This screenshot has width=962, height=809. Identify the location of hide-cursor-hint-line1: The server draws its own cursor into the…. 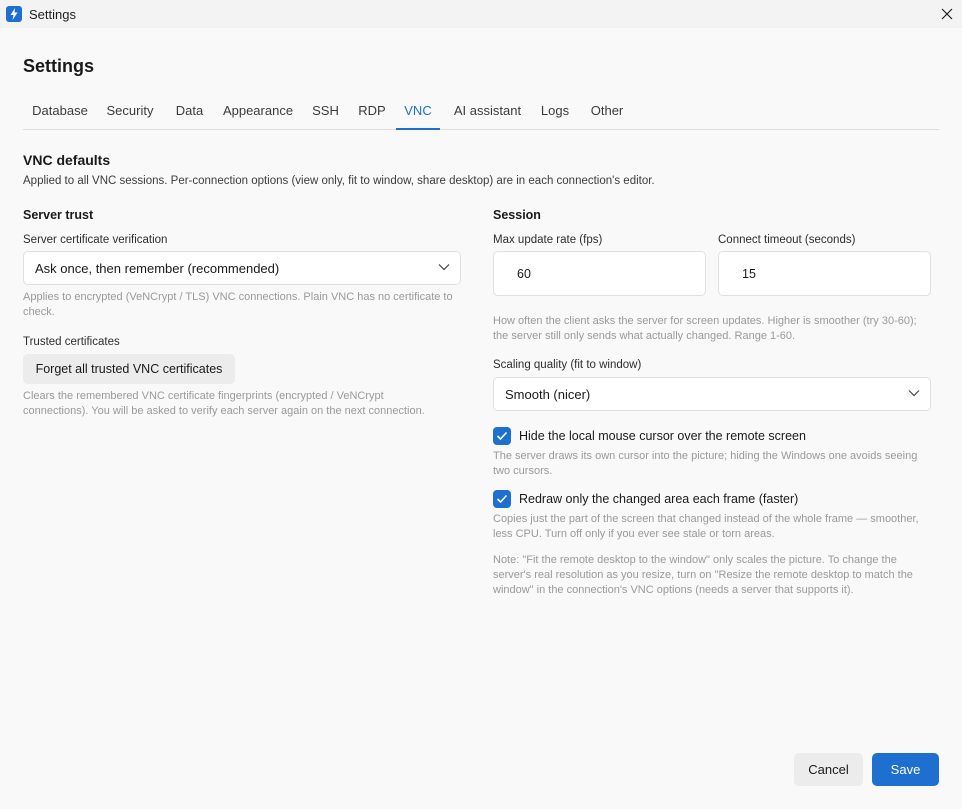
(705, 456).